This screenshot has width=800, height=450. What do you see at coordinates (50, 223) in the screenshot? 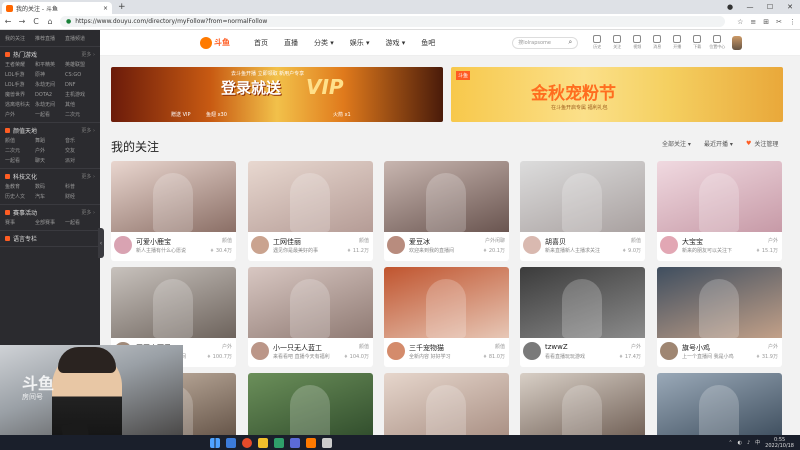
I see `sidebar-item: 全部赛事` at bounding box center [50, 223].